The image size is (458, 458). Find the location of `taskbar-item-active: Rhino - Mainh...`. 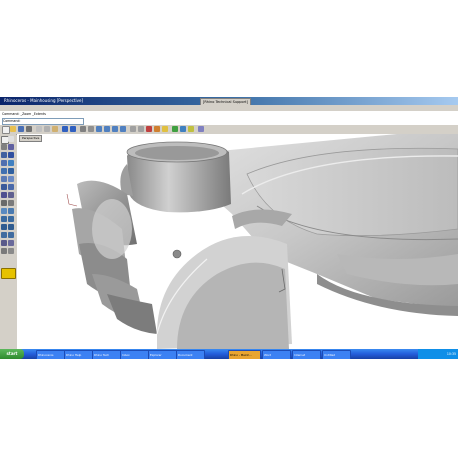

taskbar-item-active: Rhino - Mainh... is located at coordinates (244, 354).